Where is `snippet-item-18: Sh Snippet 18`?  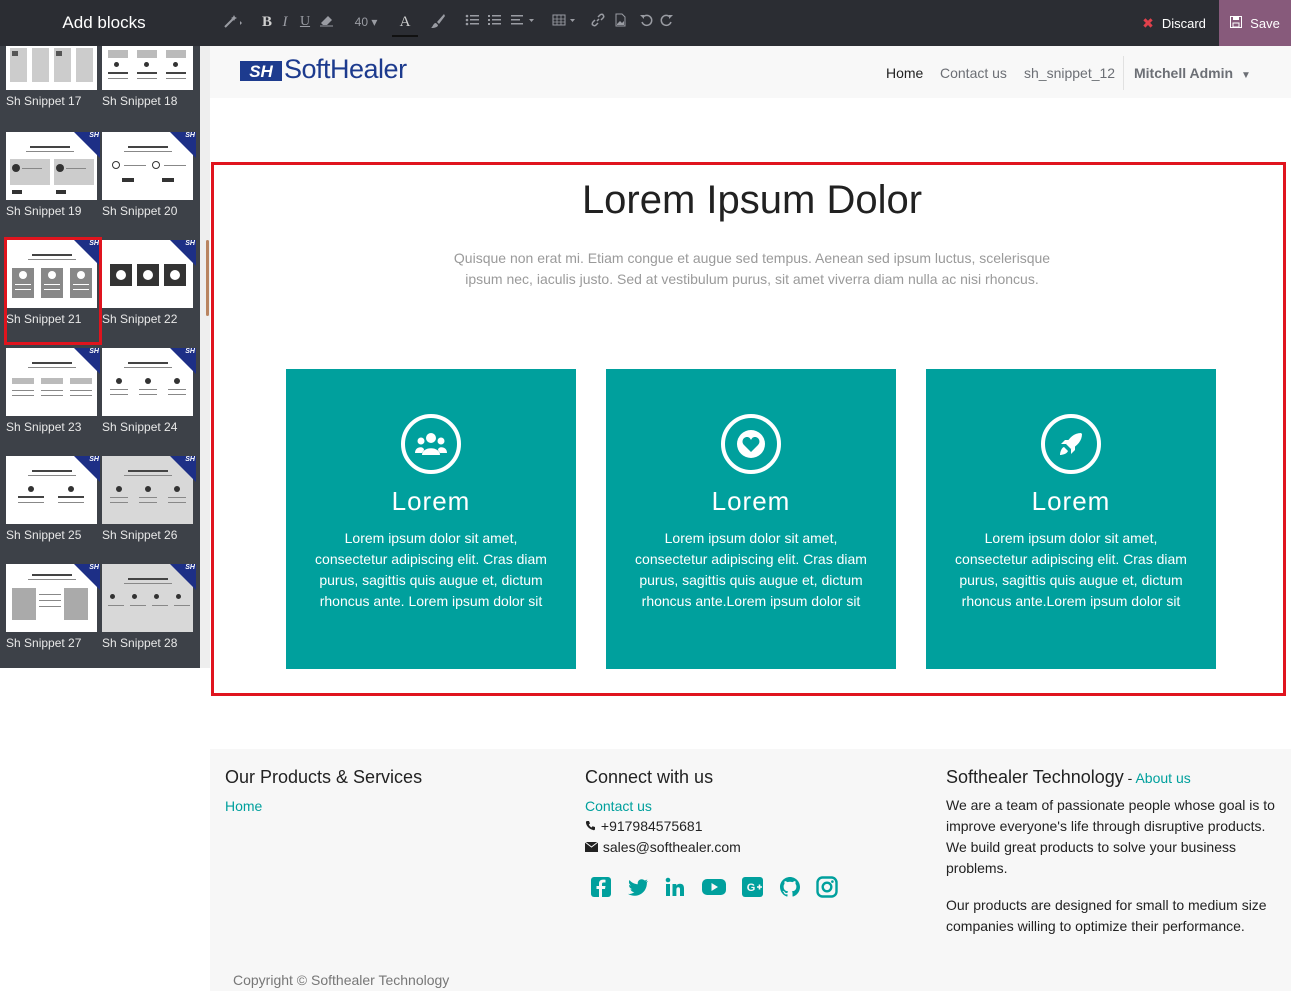 snippet-item-18: Sh Snippet 18 is located at coordinates (149, 87).